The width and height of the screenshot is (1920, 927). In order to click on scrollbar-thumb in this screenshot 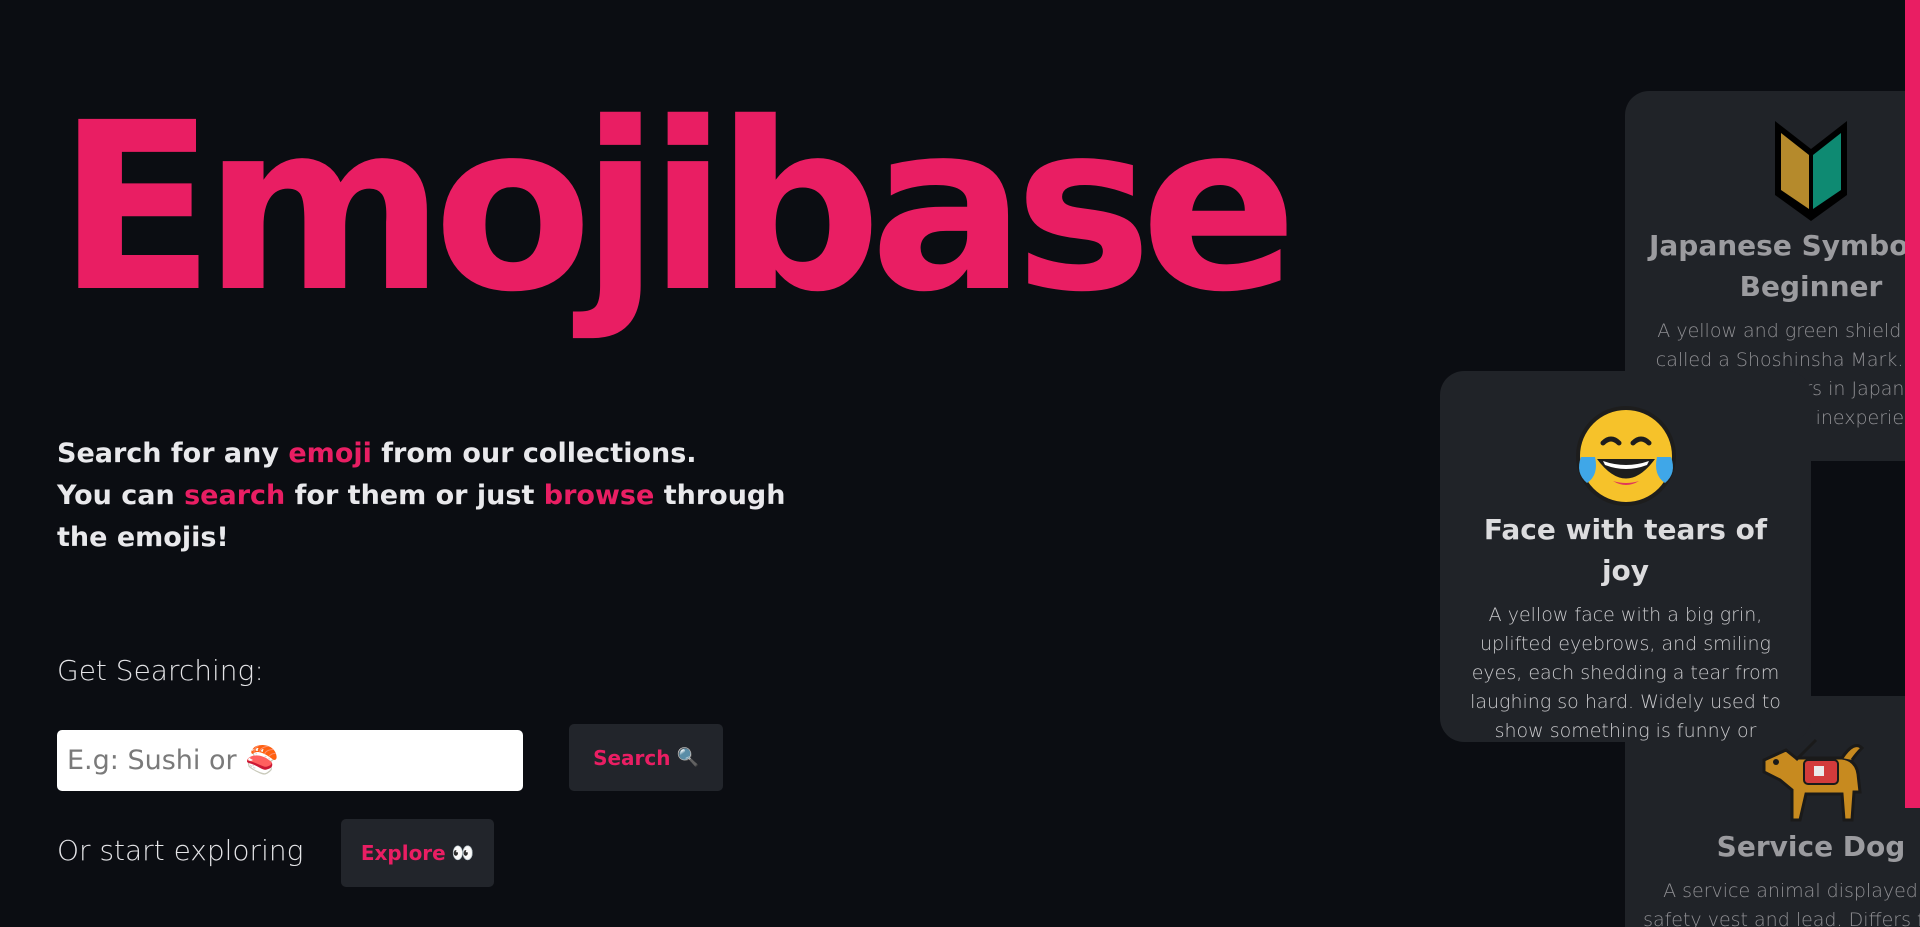, I will do `click(1912, 404)`.